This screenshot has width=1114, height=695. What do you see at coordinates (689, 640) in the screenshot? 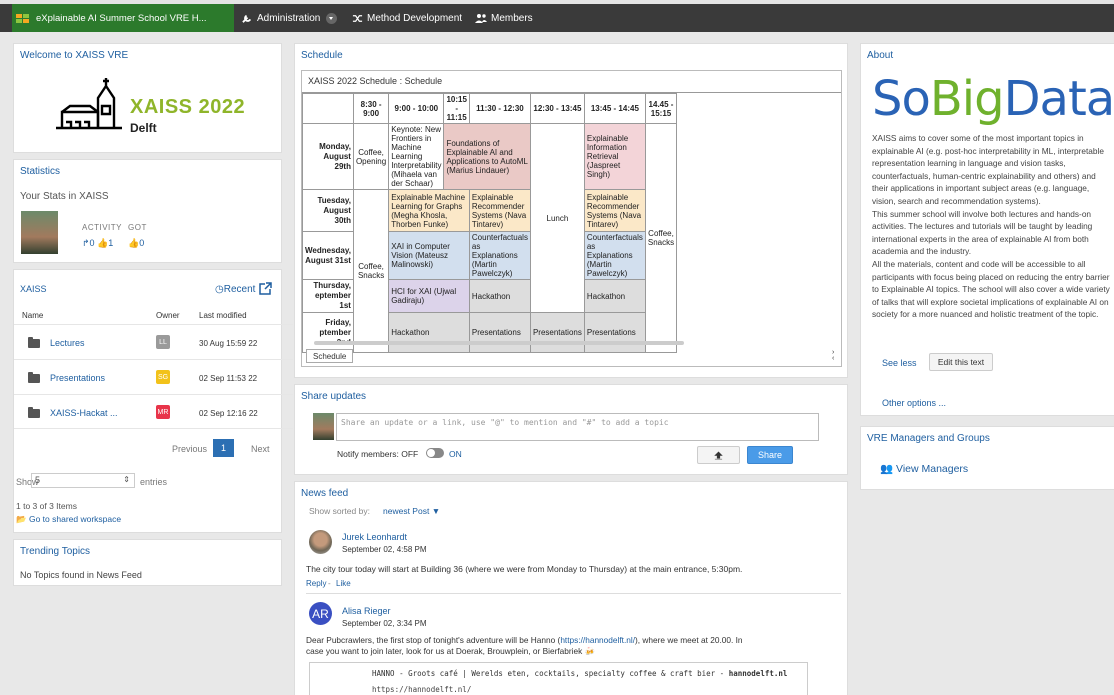
I see `post-text-part: ), where we meet at 20.00. In` at bounding box center [689, 640].